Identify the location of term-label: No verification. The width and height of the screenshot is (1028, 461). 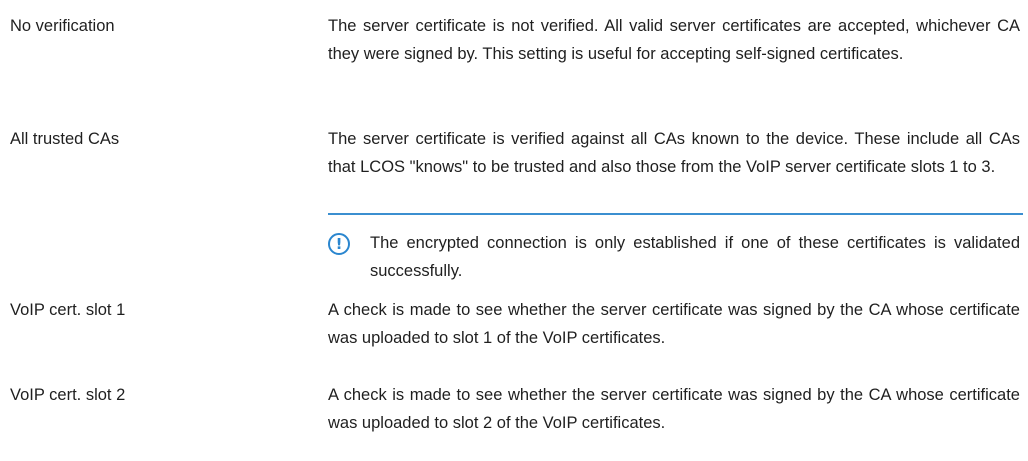
(62, 26).